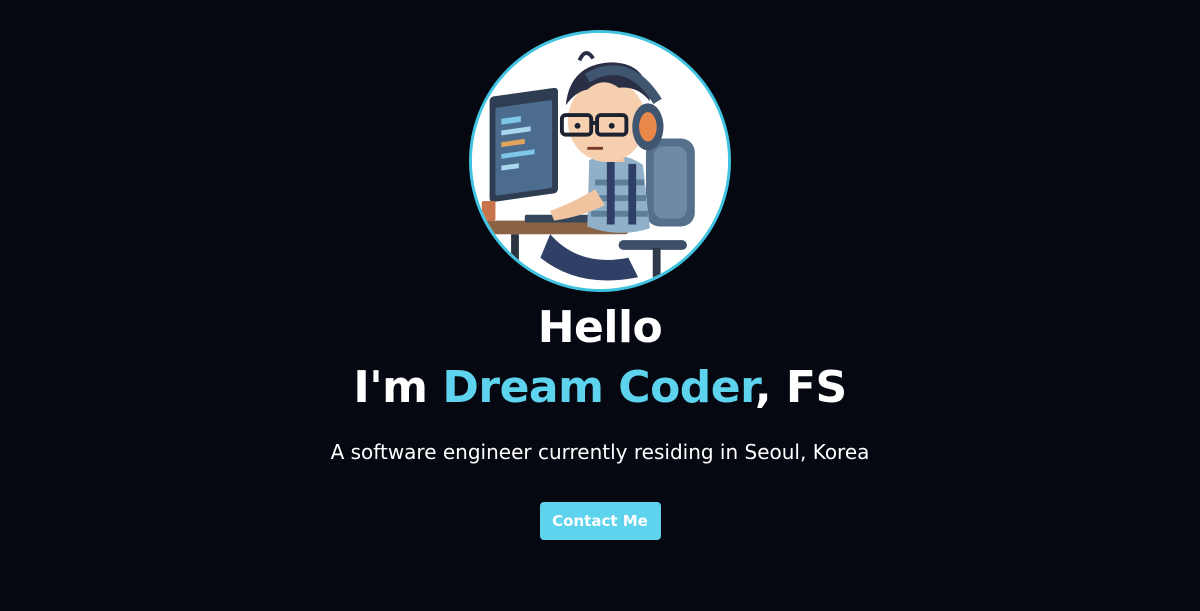 The height and width of the screenshot is (611, 1200). I want to click on developer-avatar-icon, so click(600, 161).